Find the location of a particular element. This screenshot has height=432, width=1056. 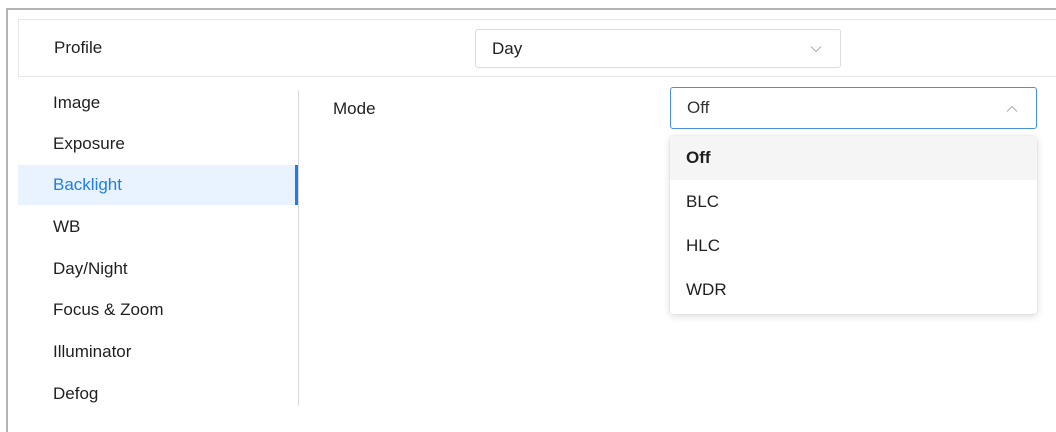

chevron-up-icon is located at coordinates (1012, 108).